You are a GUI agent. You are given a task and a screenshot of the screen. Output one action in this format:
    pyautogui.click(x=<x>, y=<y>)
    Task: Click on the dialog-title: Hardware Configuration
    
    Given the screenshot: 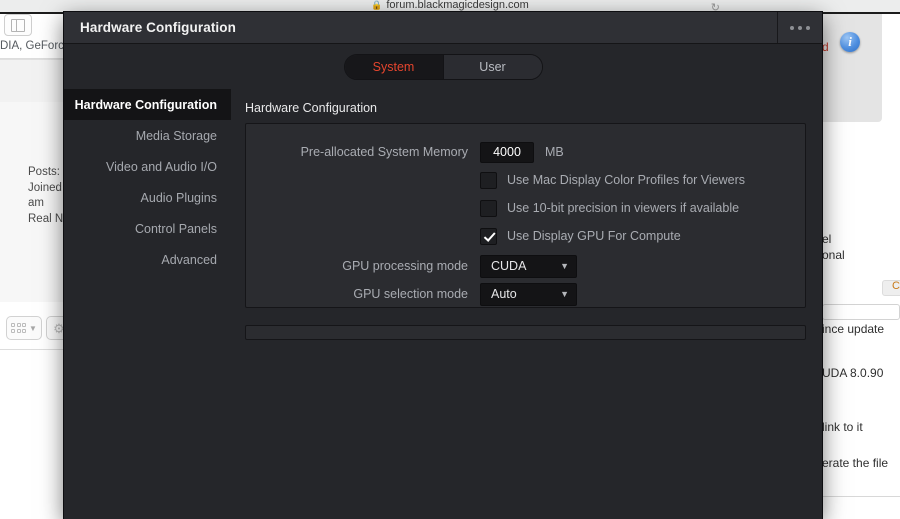 What is the action you would take?
    pyautogui.click(x=158, y=27)
    